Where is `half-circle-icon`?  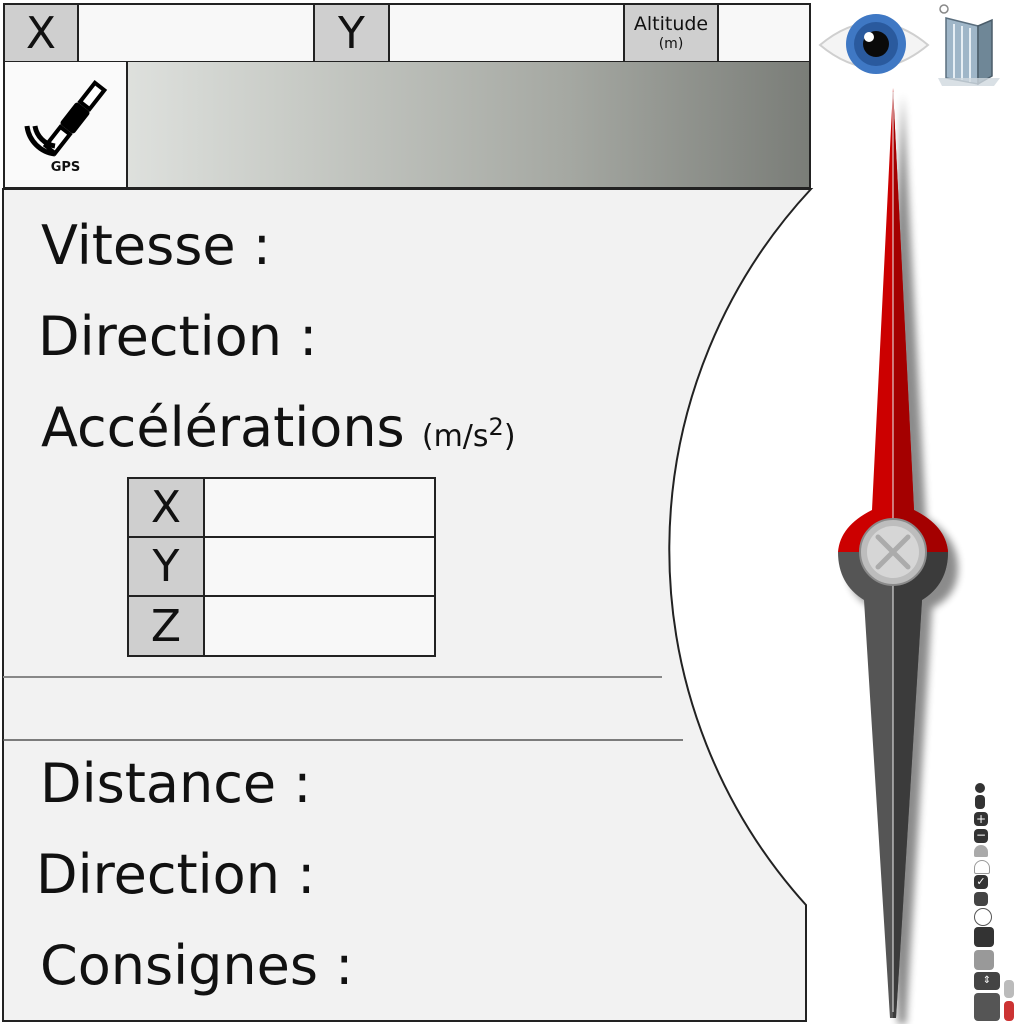
half-circle-icon is located at coordinates (981, 851).